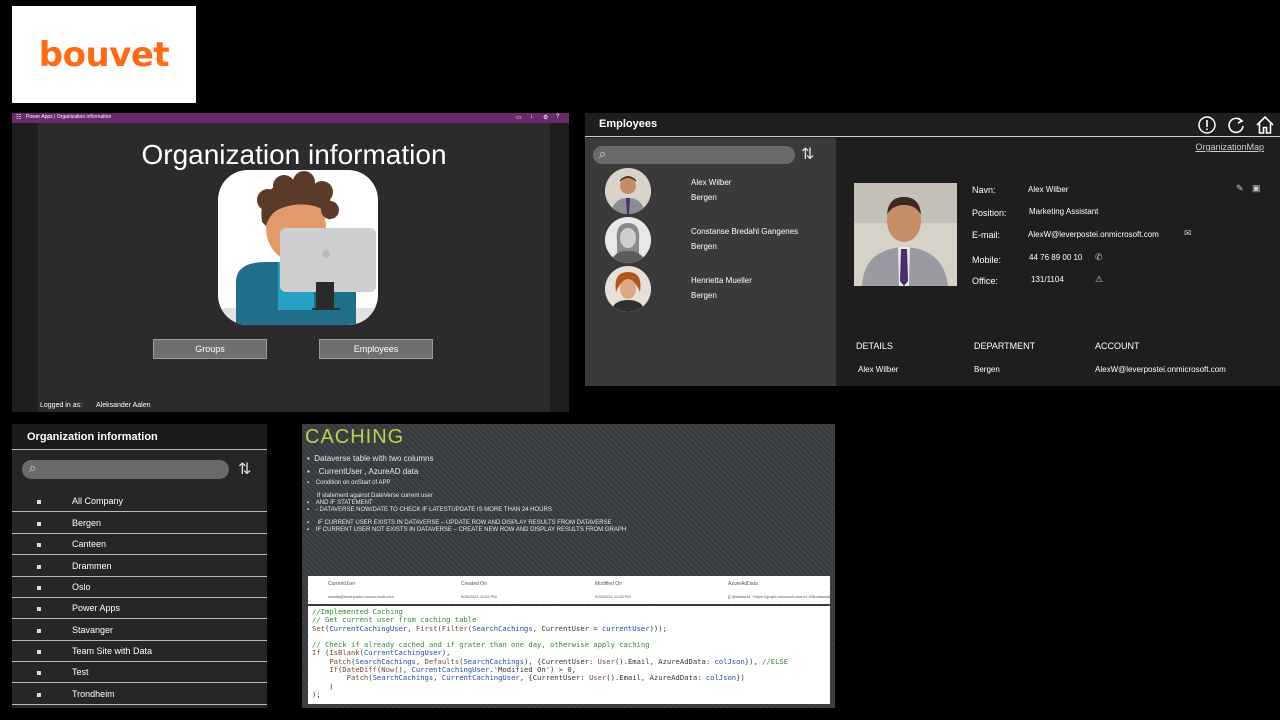 The width and height of the screenshot is (1280, 720). Describe the element at coordinates (368, 471) in the screenshot. I see `bullet-text: CurrentUser , AzureAD data` at that location.